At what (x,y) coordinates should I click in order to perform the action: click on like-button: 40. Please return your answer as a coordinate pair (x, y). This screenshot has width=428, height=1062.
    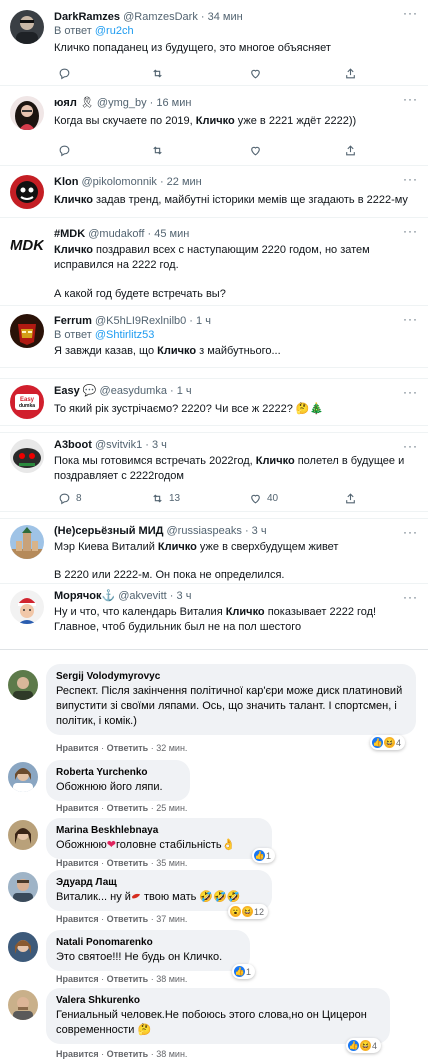
    Looking at the image, I should click on (263, 498).